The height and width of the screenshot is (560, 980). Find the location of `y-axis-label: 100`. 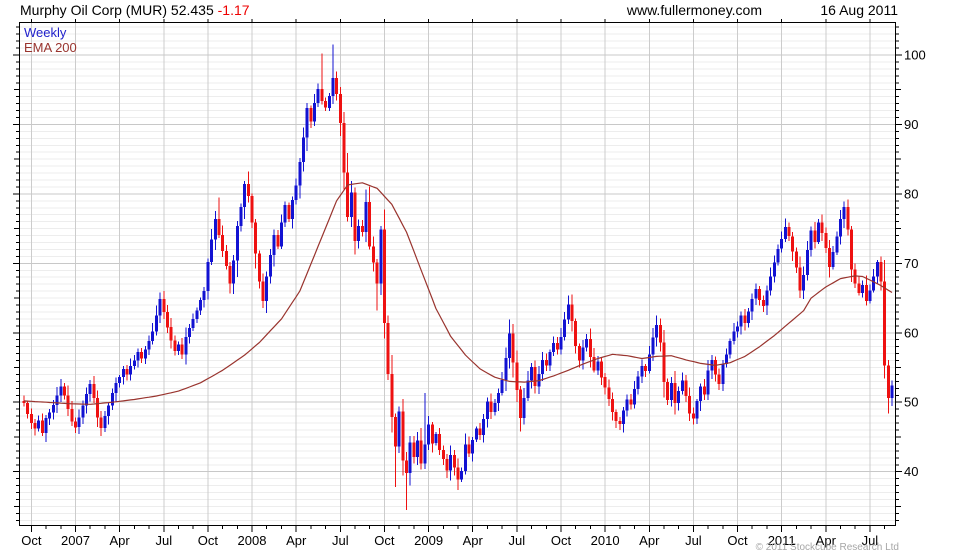

y-axis-label: 100 is located at coordinates (915, 55).